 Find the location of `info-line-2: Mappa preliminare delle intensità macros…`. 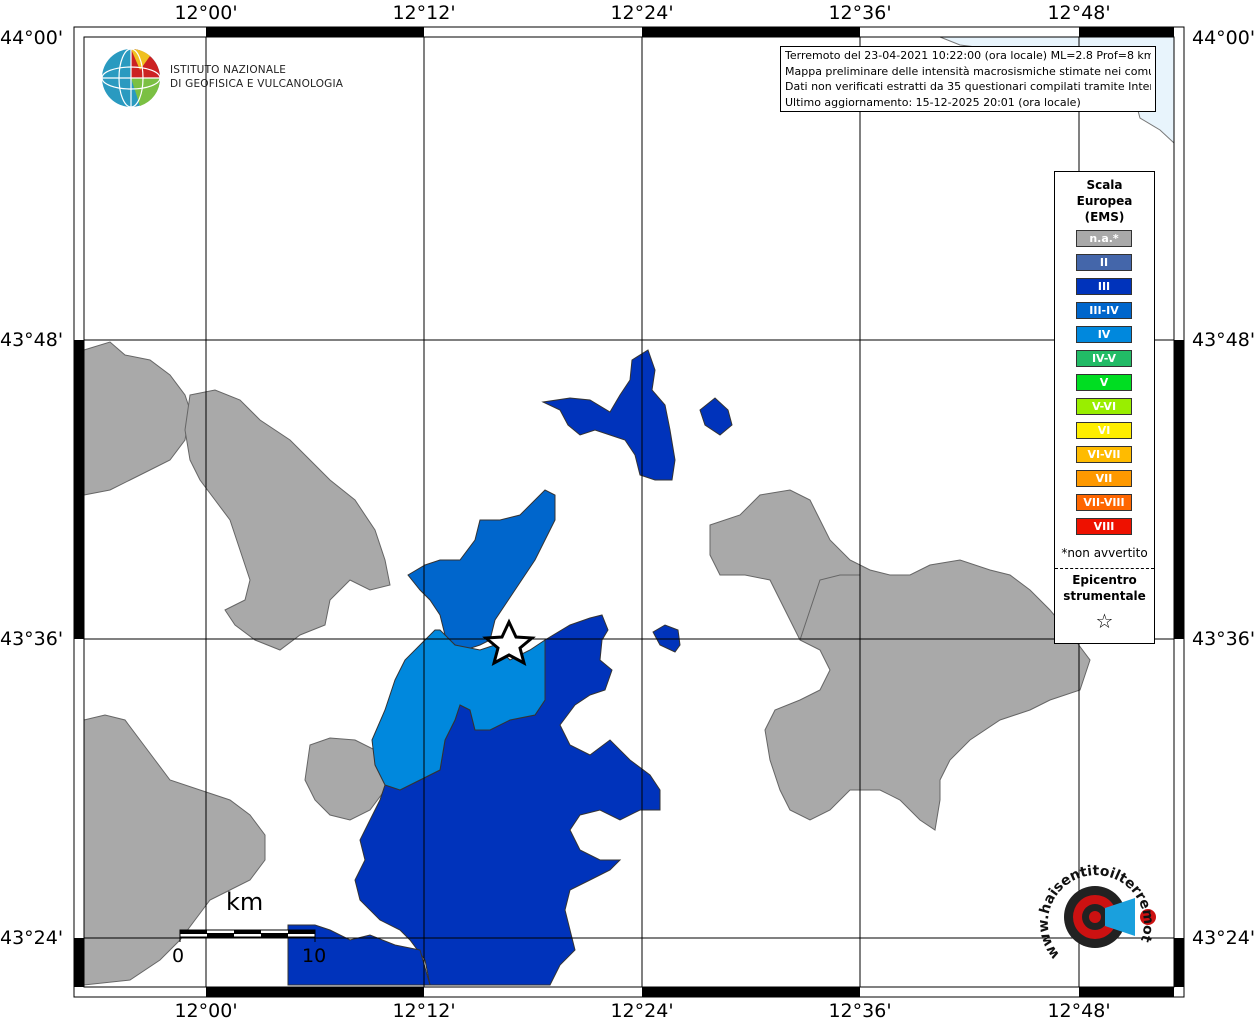

info-line-2: Mappa preliminare delle intensità macros… is located at coordinates (968, 71).